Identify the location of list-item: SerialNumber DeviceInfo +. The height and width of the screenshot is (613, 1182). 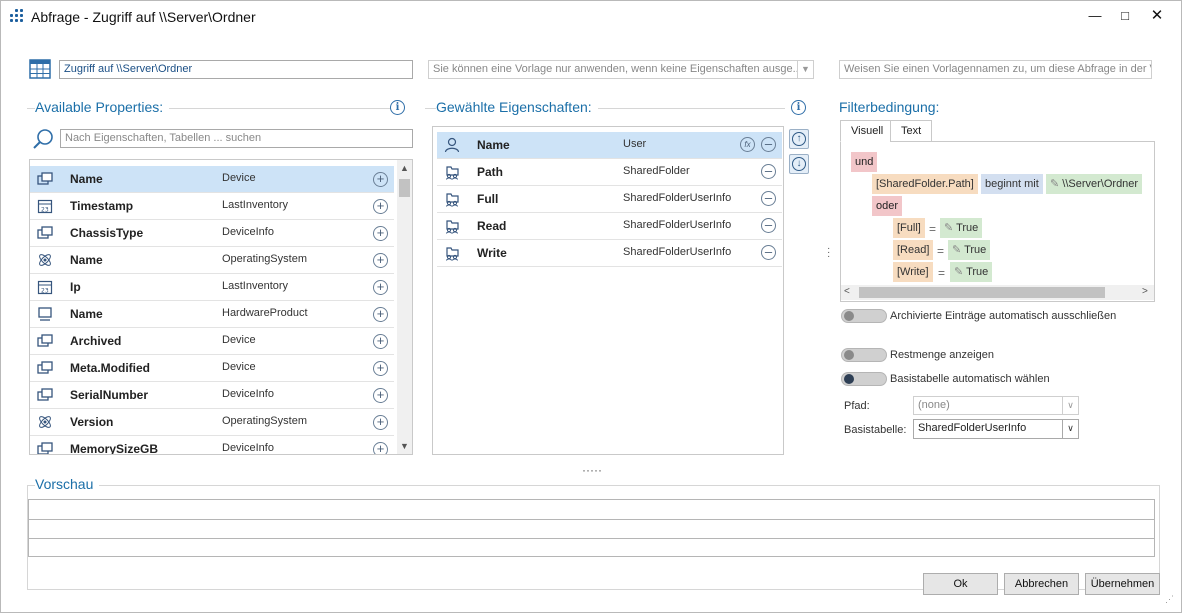
(212, 395).